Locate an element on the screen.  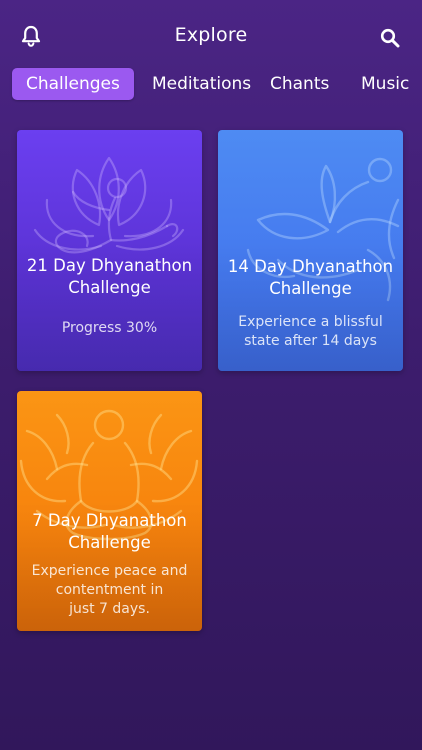
page-title: Explore is located at coordinates (211, 35).